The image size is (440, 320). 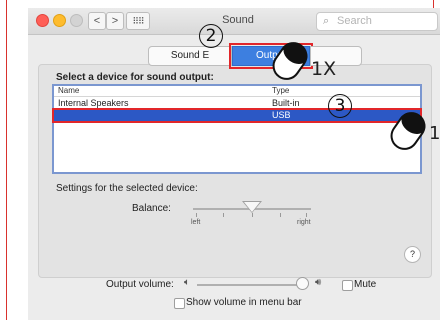 What do you see at coordinates (324, 69) in the screenshot?
I see `click-once-label: 1X` at bounding box center [324, 69].